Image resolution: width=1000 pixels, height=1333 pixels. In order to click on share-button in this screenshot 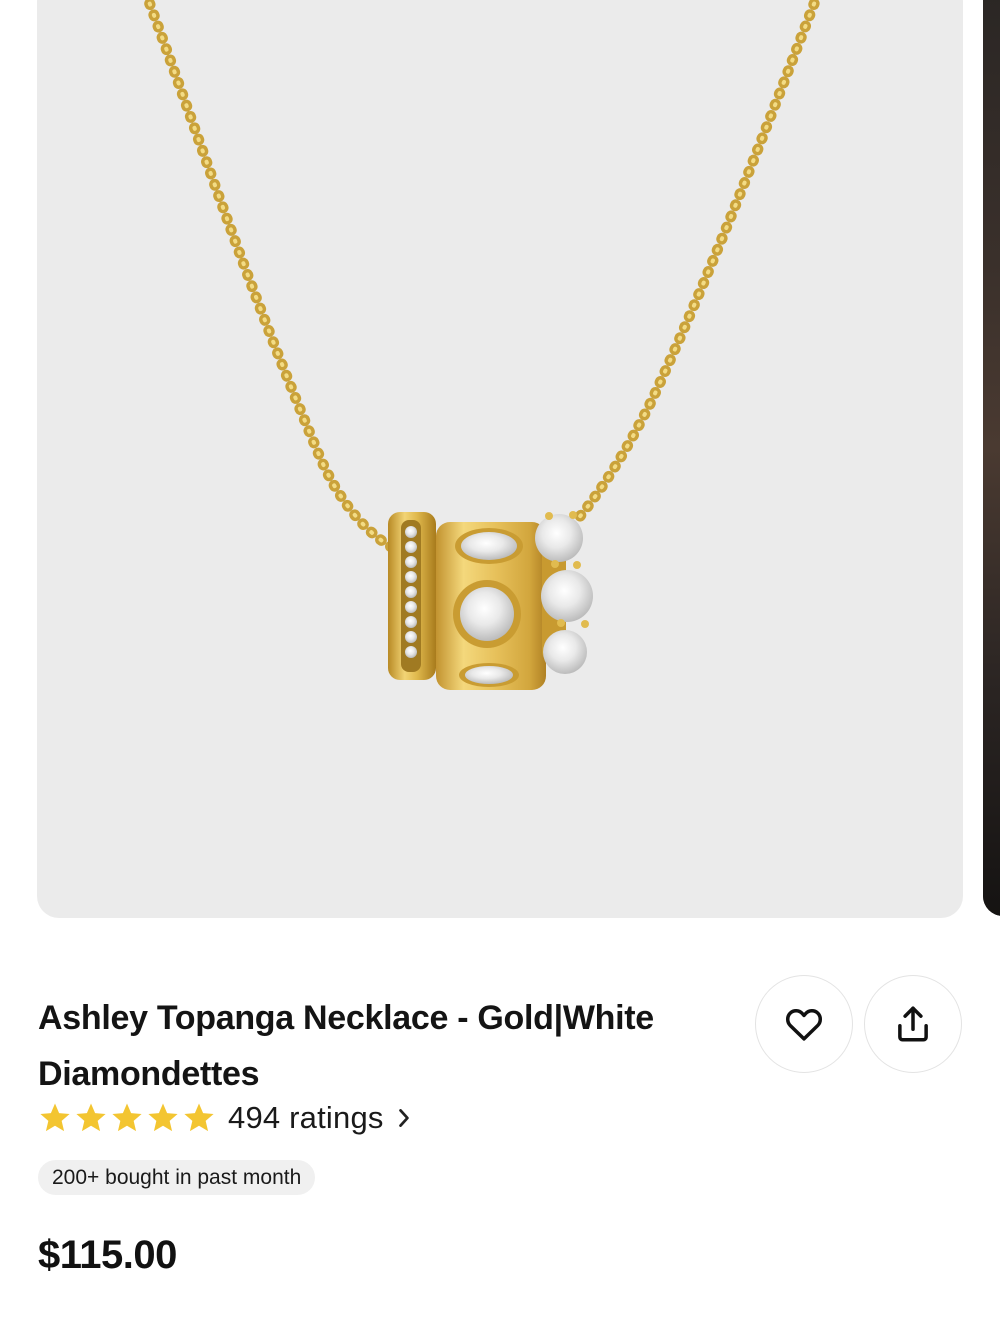, I will do `click(913, 1024)`.